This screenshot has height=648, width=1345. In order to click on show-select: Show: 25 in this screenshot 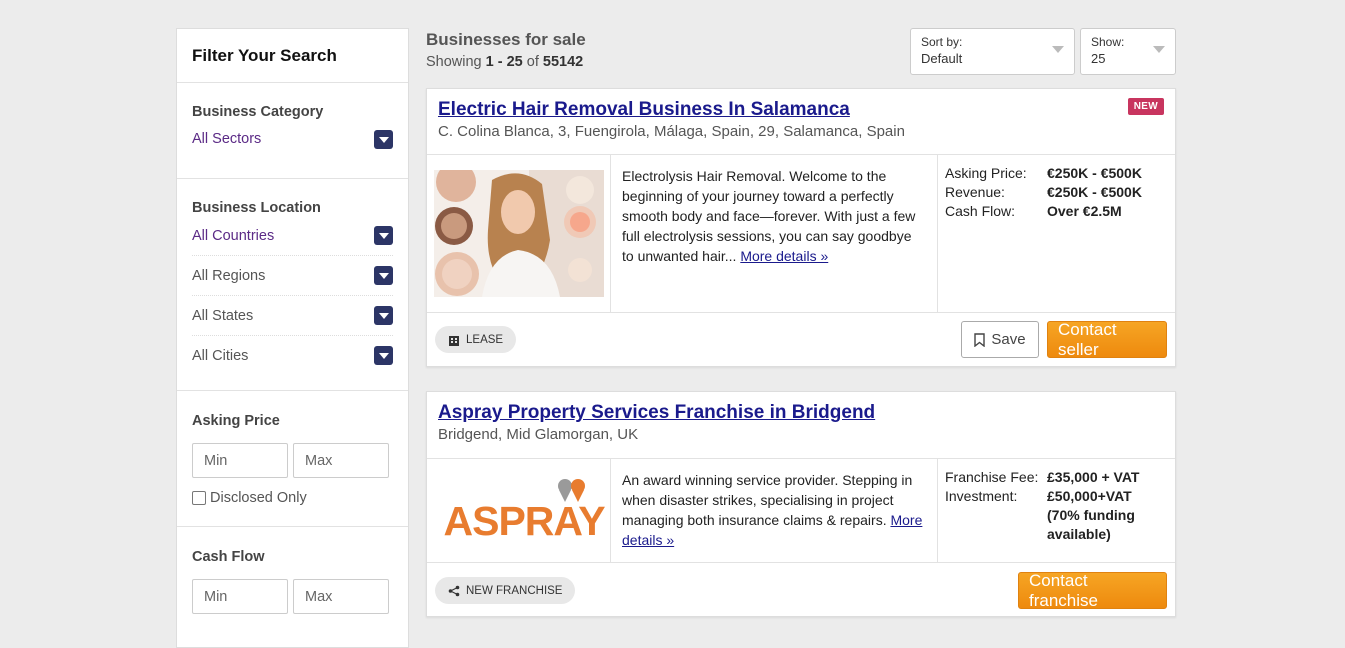, I will do `click(1128, 51)`.